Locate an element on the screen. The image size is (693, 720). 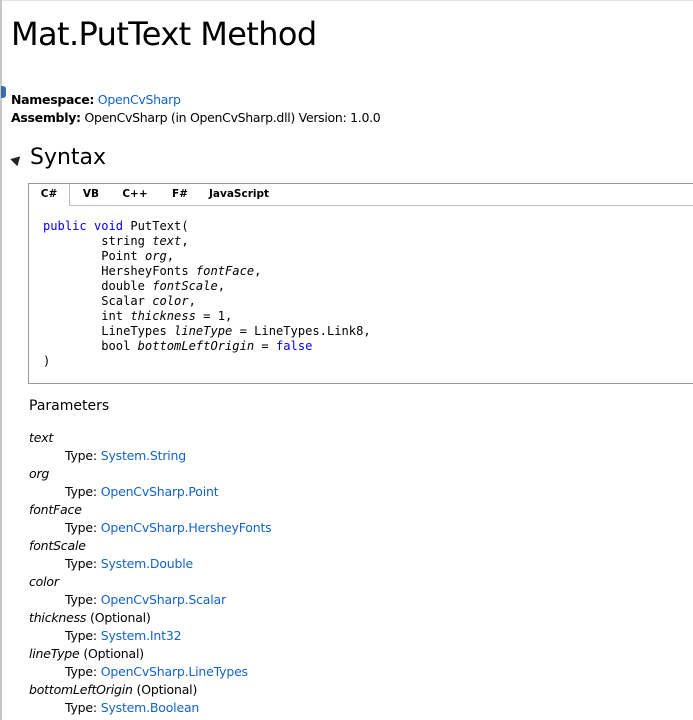
syntax-section-toggle: Syntax is located at coordinates (58, 158).